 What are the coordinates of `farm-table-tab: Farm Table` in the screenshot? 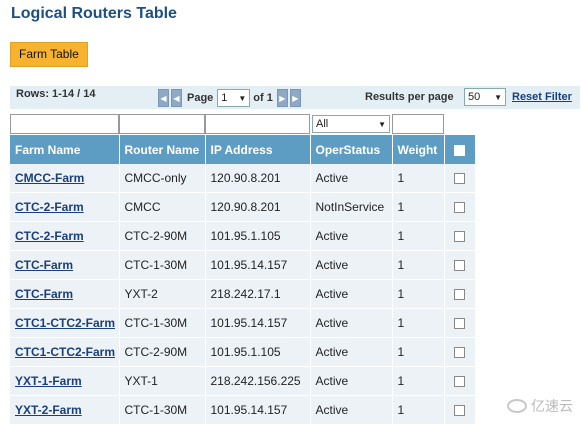 It's located at (49, 54).